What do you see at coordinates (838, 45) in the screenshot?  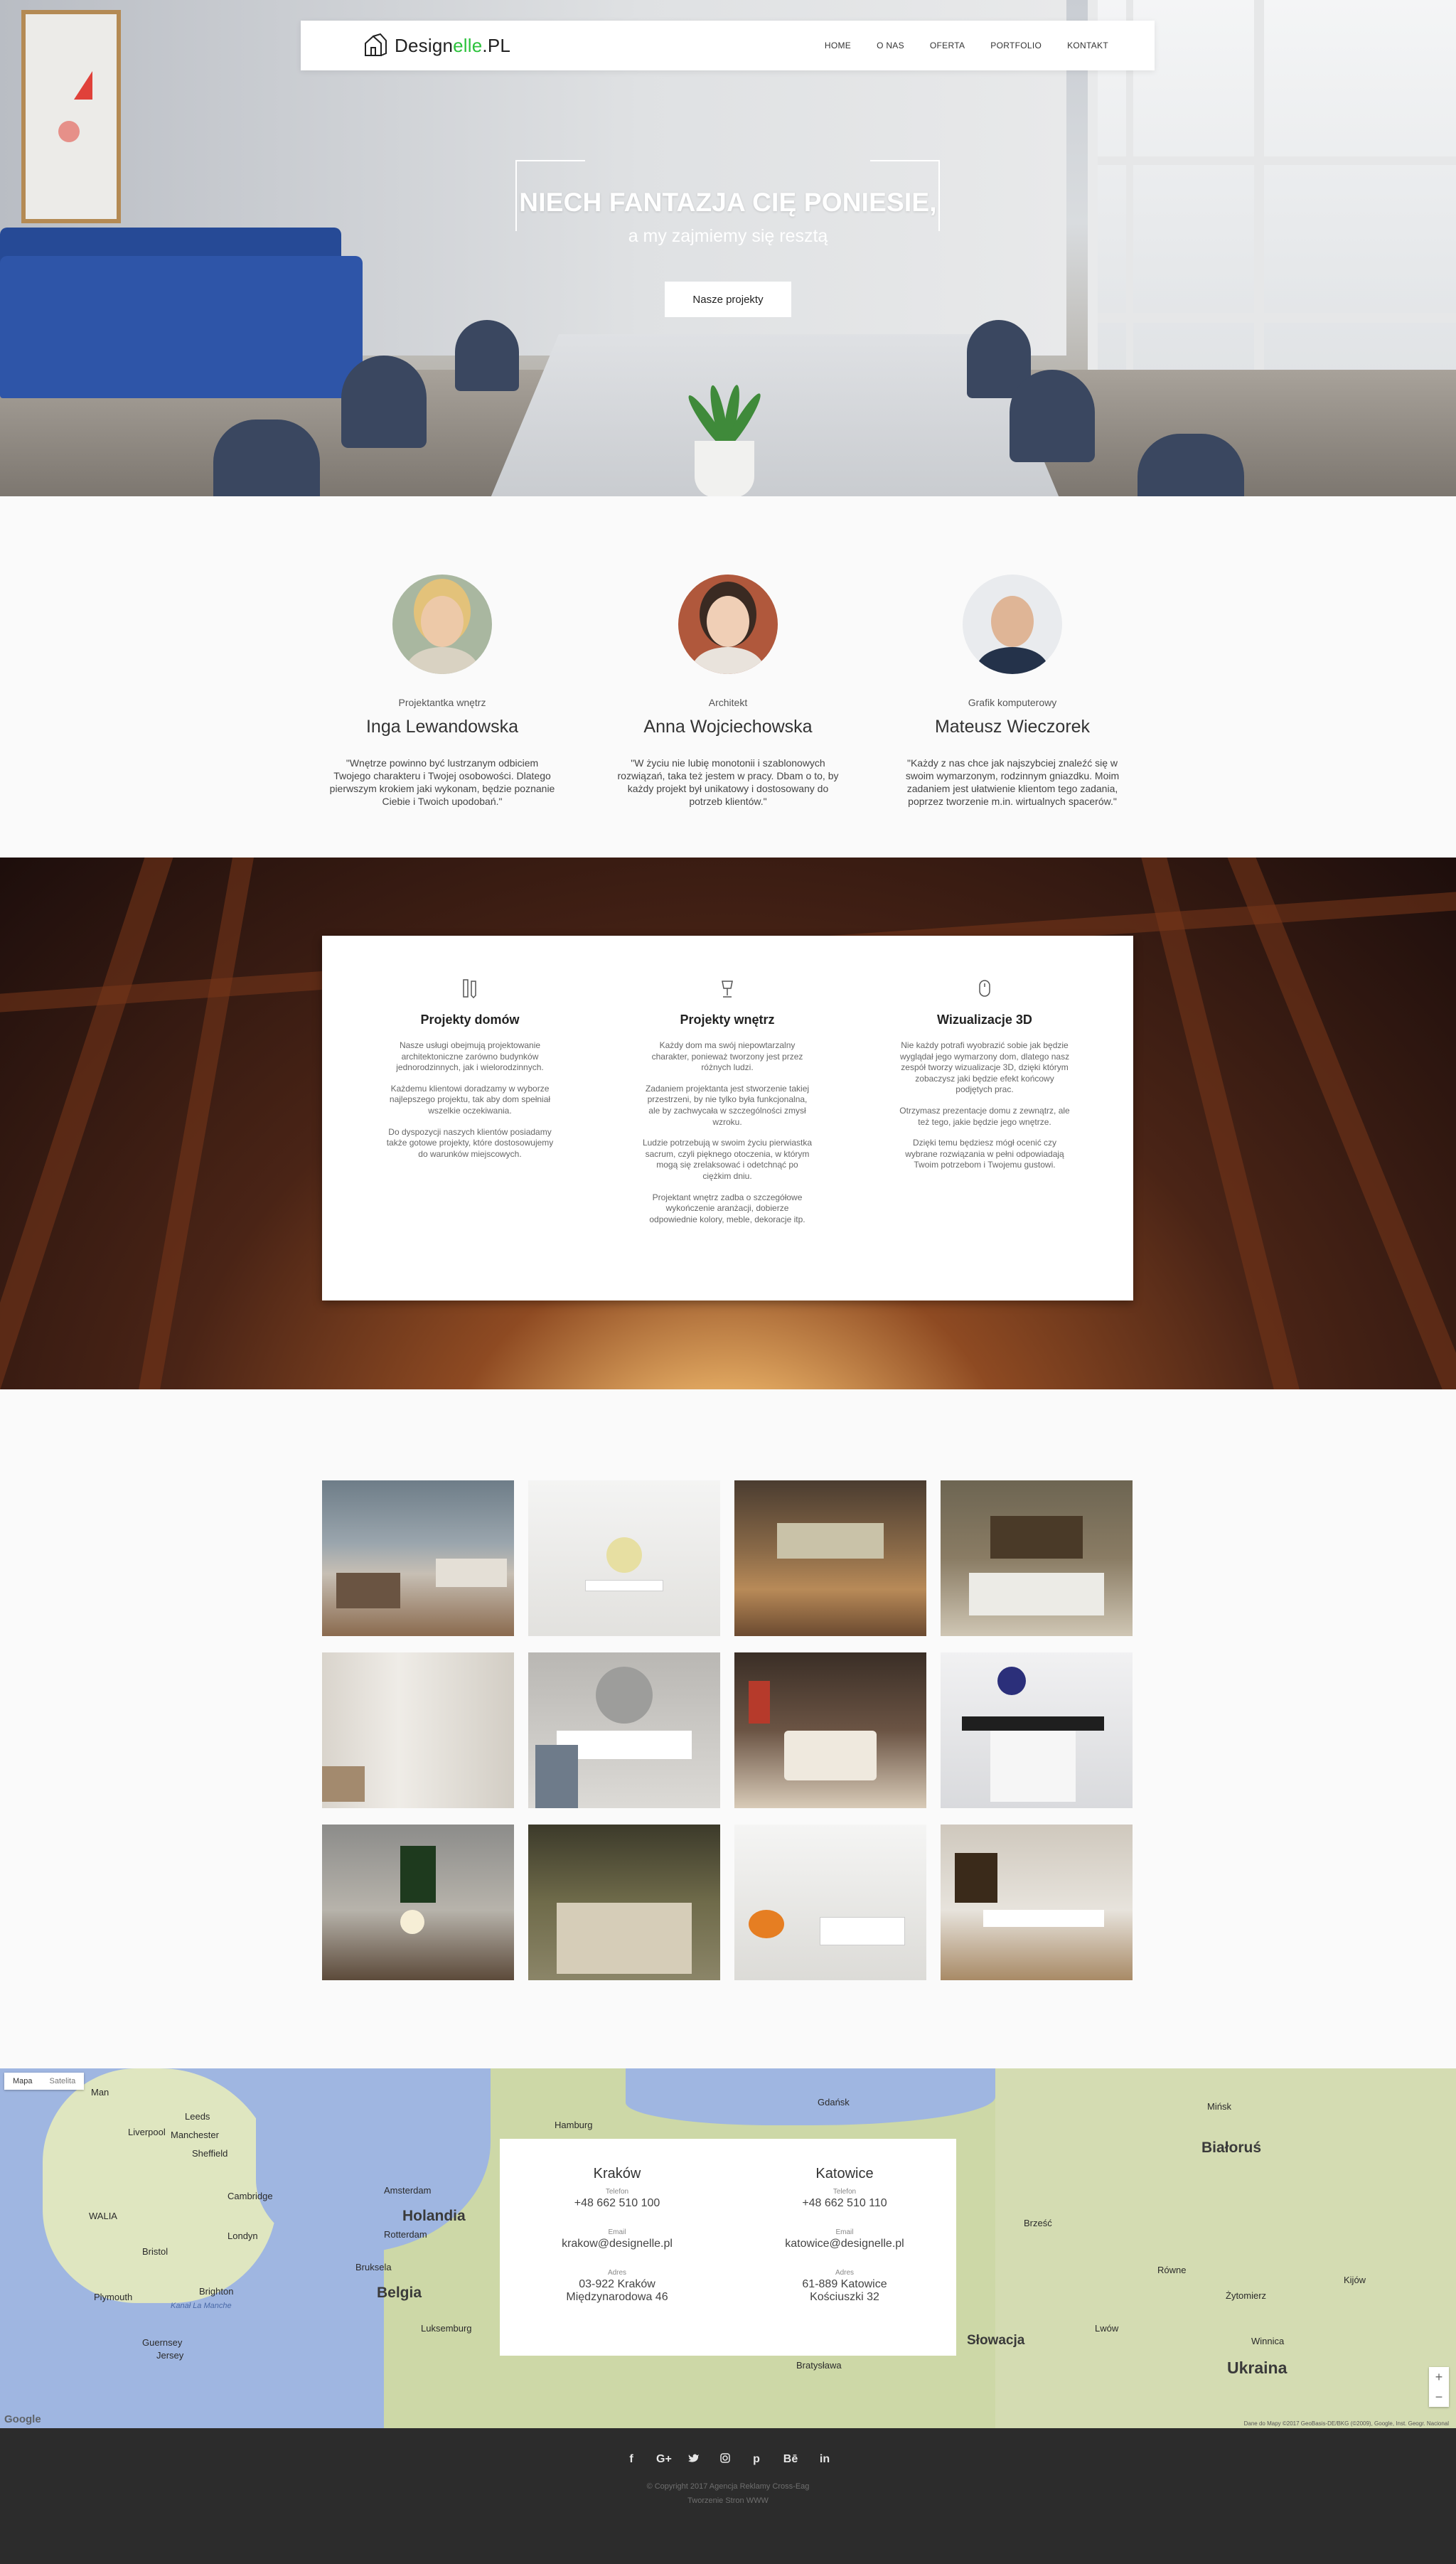 I see `nav-home: HOME` at bounding box center [838, 45].